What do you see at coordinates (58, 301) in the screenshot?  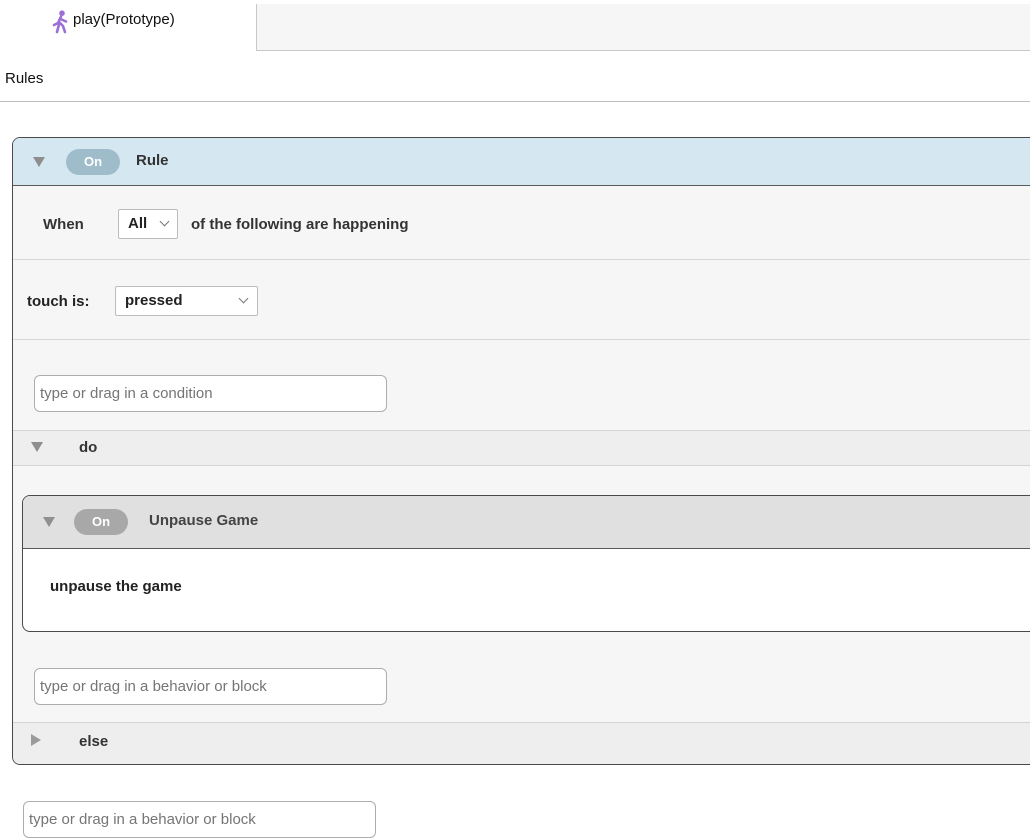 I see `condition-label: touch is:` at bounding box center [58, 301].